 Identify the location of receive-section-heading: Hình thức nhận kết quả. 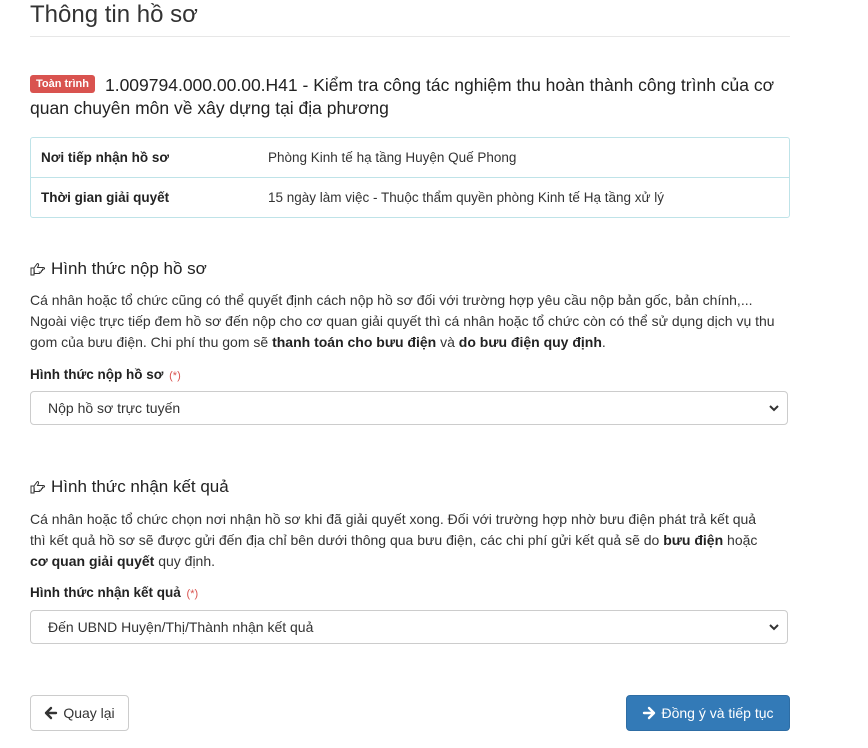
(129, 488).